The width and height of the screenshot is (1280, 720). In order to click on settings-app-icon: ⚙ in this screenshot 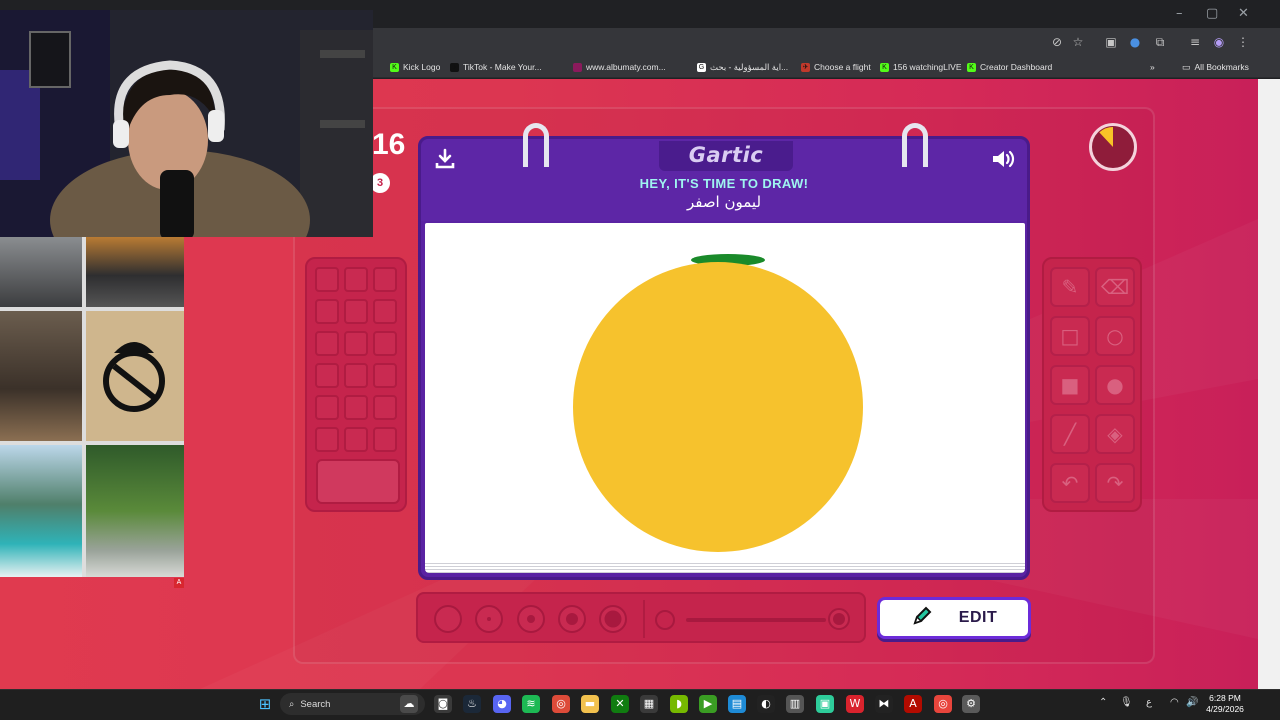, I will do `click(971, 704)`.